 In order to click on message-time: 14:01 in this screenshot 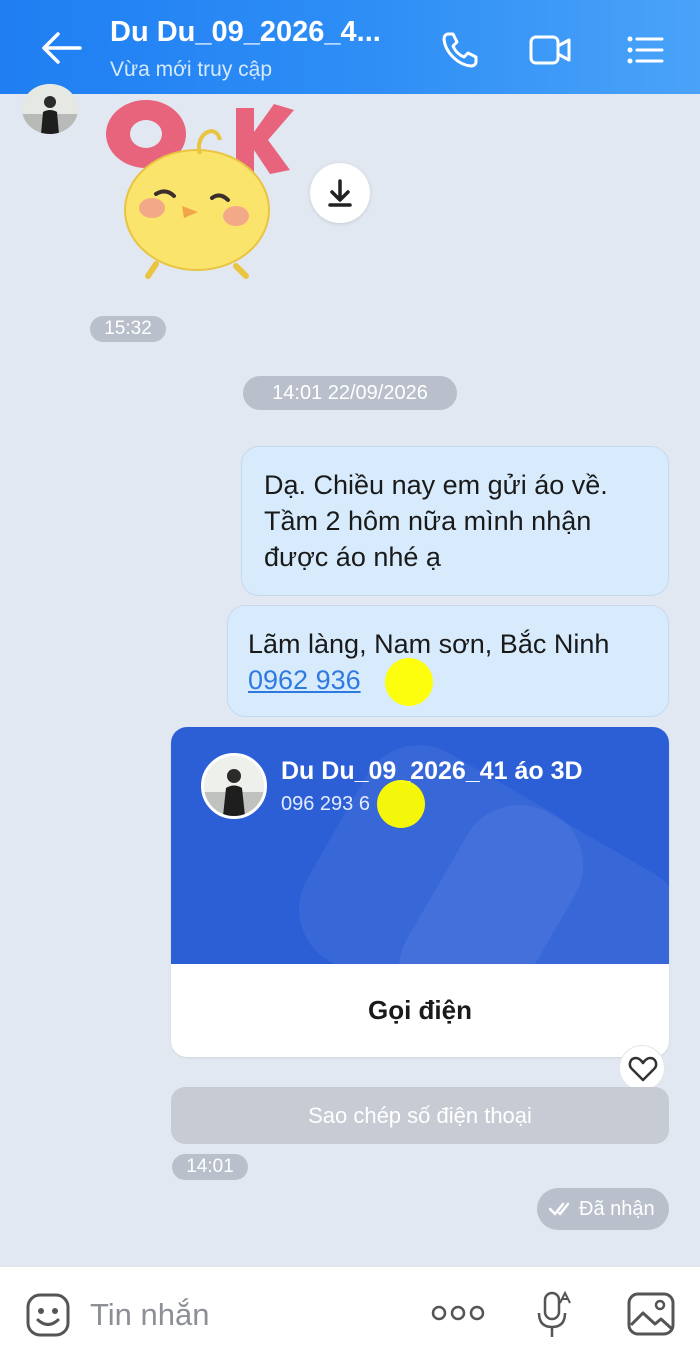, I will do `click(210, 1167)`.